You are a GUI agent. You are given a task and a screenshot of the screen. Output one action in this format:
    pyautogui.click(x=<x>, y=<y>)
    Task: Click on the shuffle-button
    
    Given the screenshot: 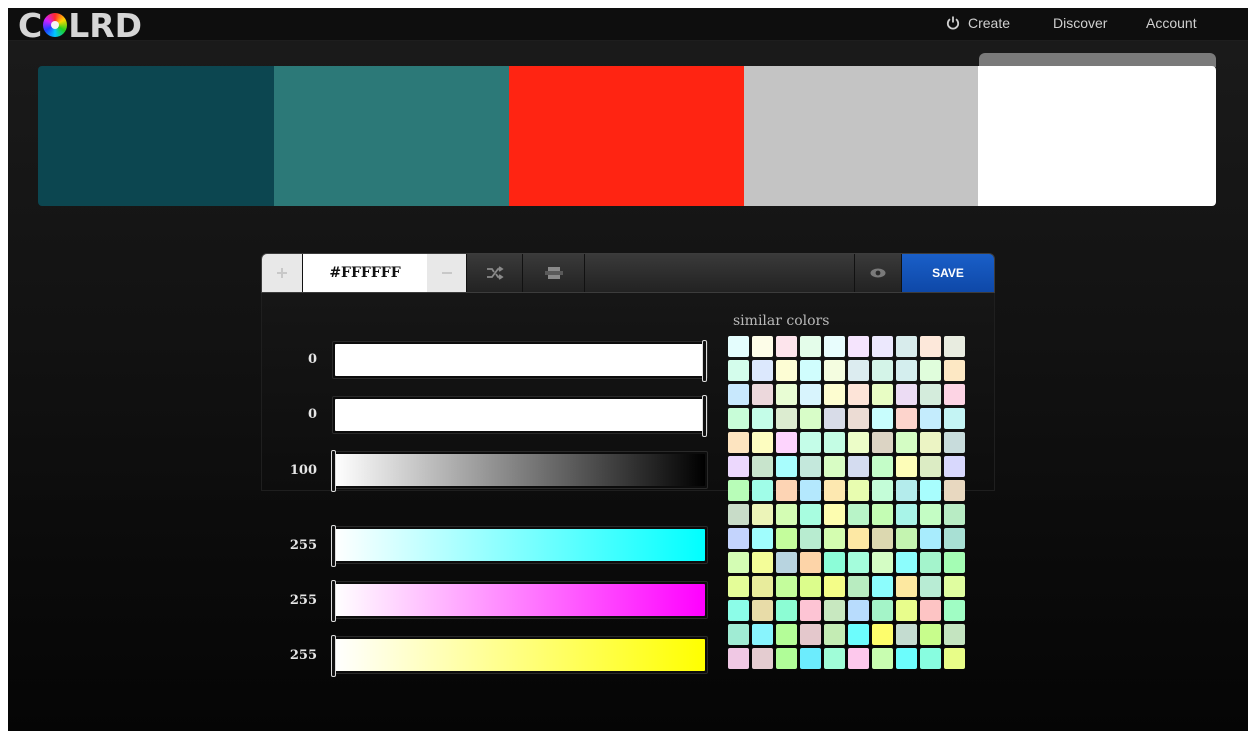 What is the action you would take?
    pyautogui.click(x=495, y=273)
    